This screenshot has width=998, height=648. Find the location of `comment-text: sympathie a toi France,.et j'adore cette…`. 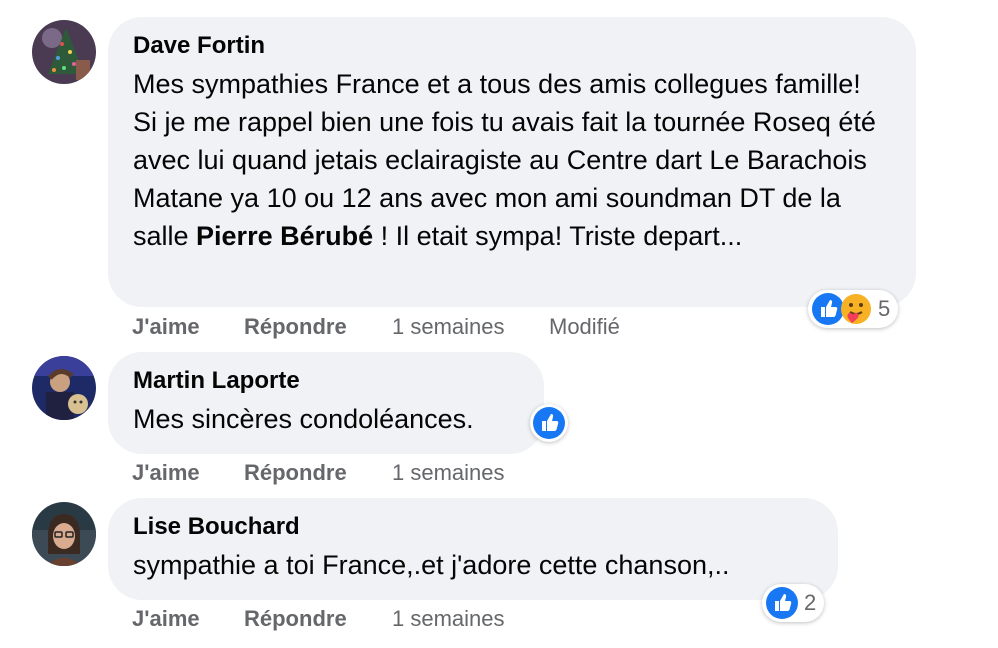

comment-text: sympathie a toi France,.et j'adore cette… is located at coordinates (431, 565).